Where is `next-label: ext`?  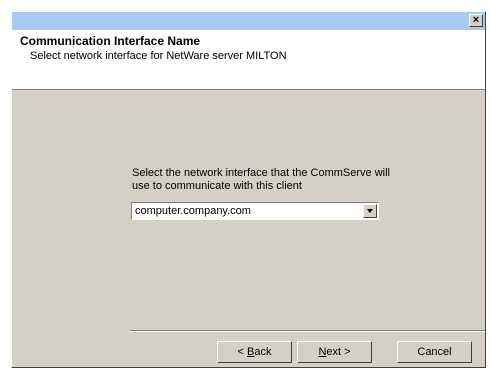 next-label: ext is located at coordinates (334, 351).